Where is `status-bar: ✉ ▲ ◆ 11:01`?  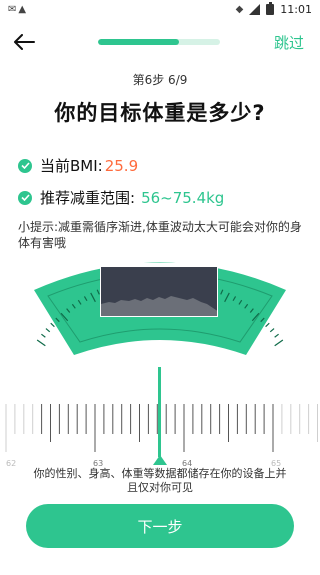 status-bar: ✉ ▲ ◆ 11:01 is located at coordinates (160, 9).